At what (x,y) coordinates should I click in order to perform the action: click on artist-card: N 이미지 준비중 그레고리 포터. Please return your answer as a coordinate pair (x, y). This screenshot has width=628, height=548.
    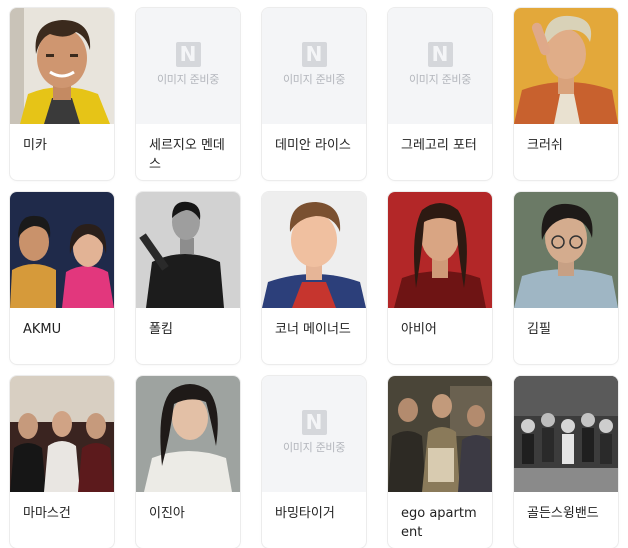
    Looking at the image, I should click on (440, 94).